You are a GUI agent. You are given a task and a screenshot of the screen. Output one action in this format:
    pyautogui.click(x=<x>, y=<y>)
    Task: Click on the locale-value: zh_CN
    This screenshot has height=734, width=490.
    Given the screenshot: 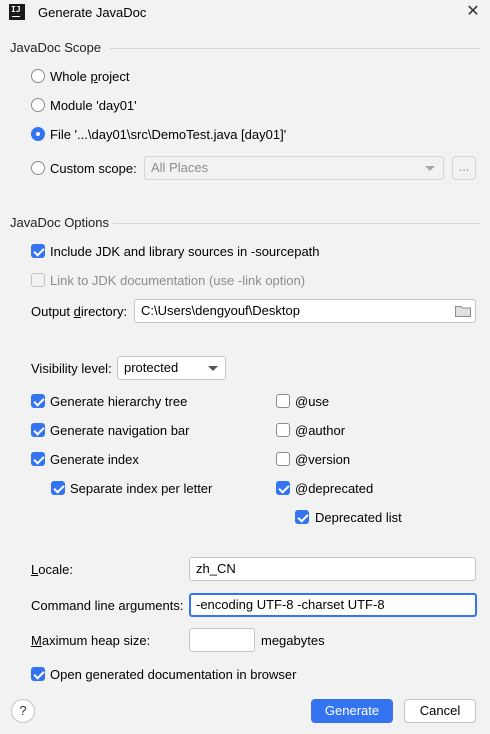 What is the action you would take?
    pyautogui.click(x=216, y=568)
    